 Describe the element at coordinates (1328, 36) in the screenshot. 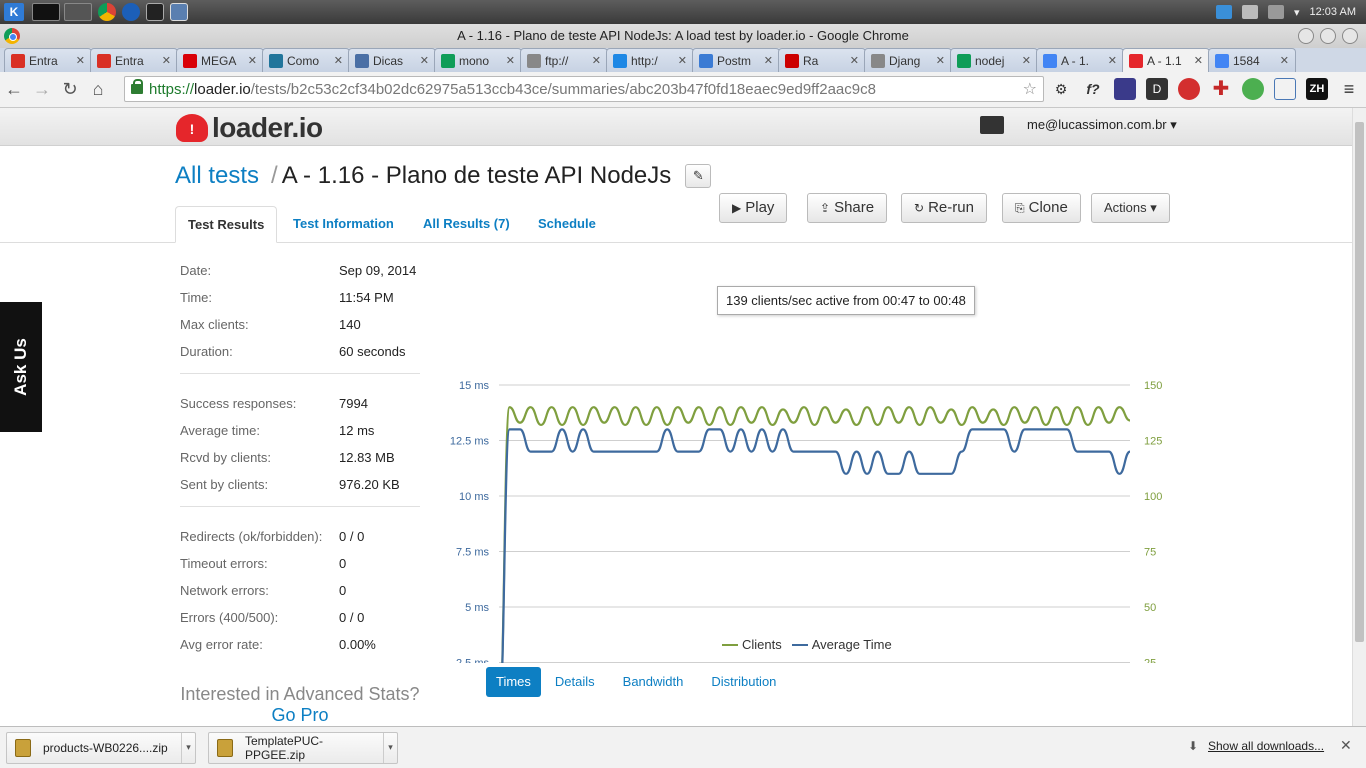

I see `maximize-icon` at that location.